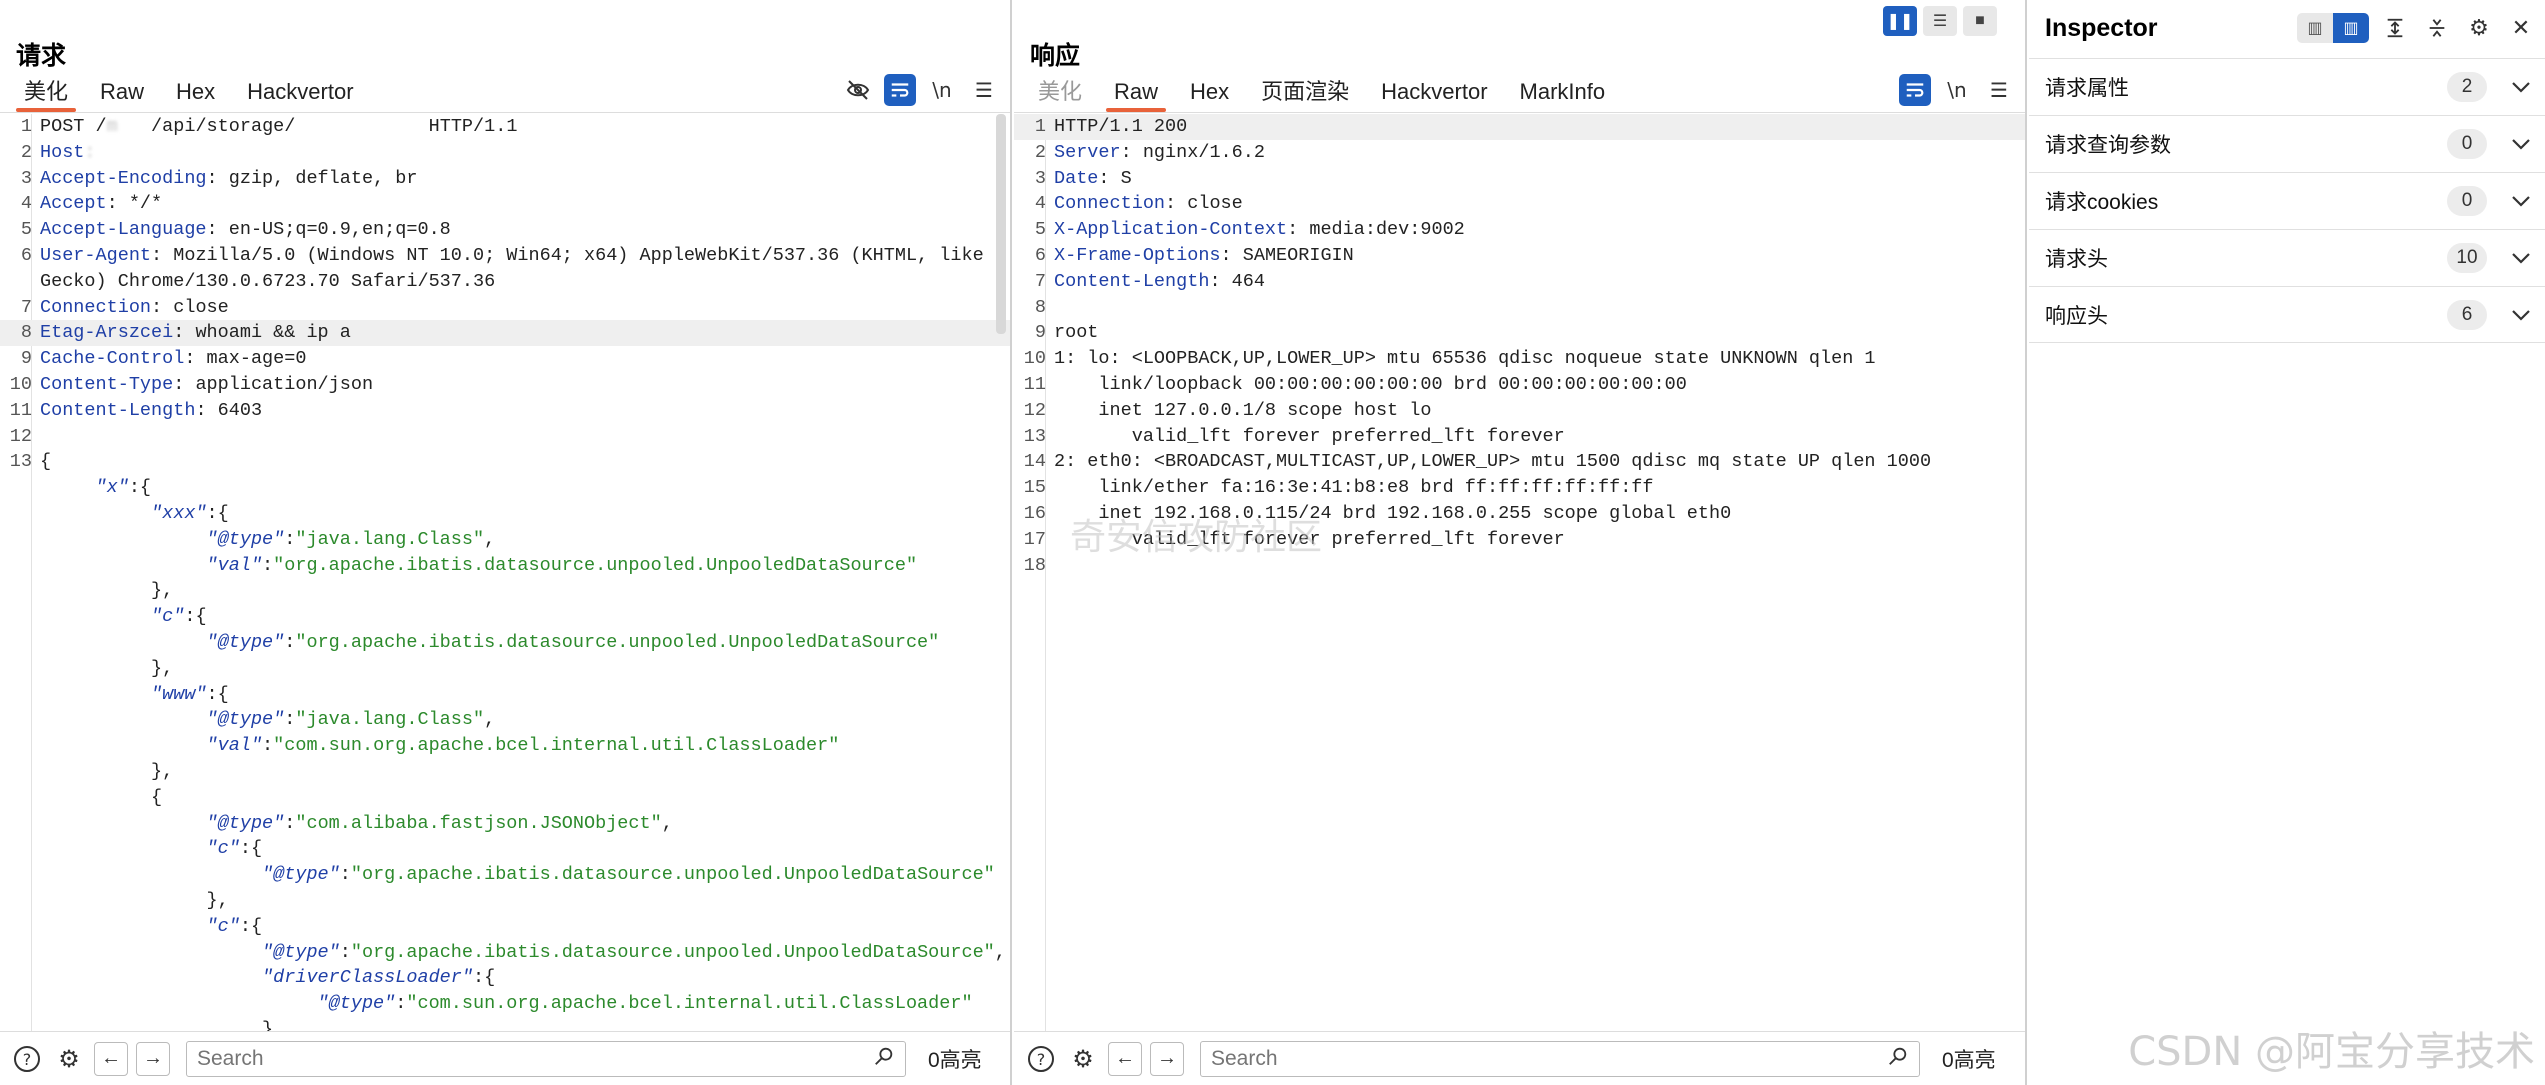  What do you see at coordinates (158, 1024) in the screenshot?
I see `line-content: },` at bounding box center [158, 1024].